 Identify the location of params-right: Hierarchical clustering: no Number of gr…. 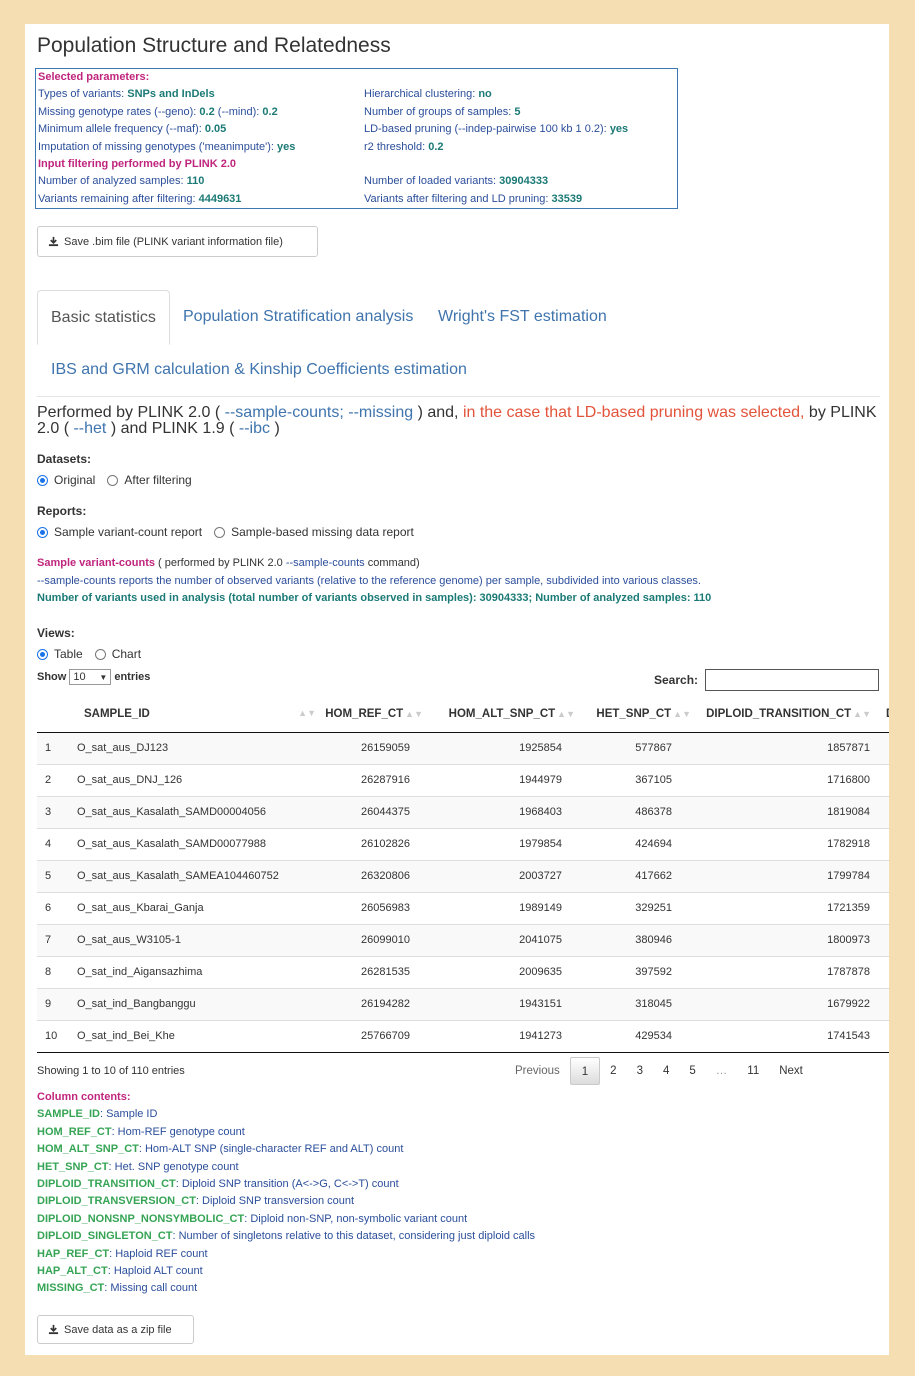
(496, 138).